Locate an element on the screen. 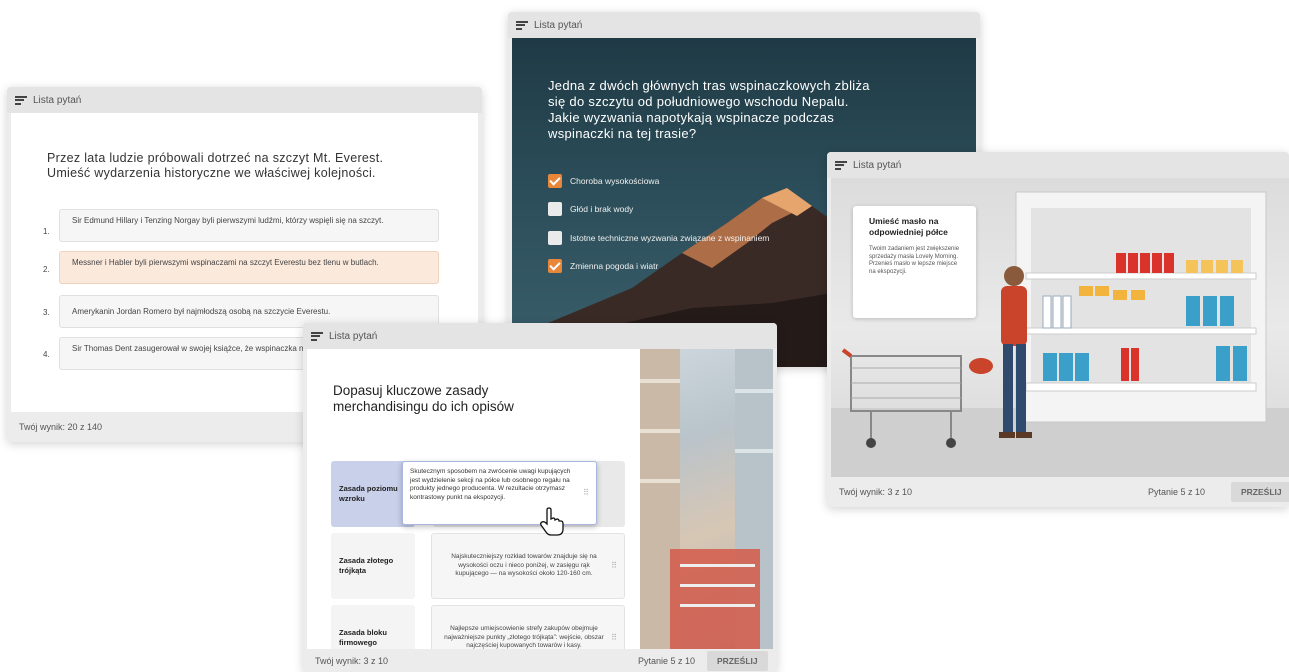  answer-label: Głód i brak wody is located at coordinates (602, 209).